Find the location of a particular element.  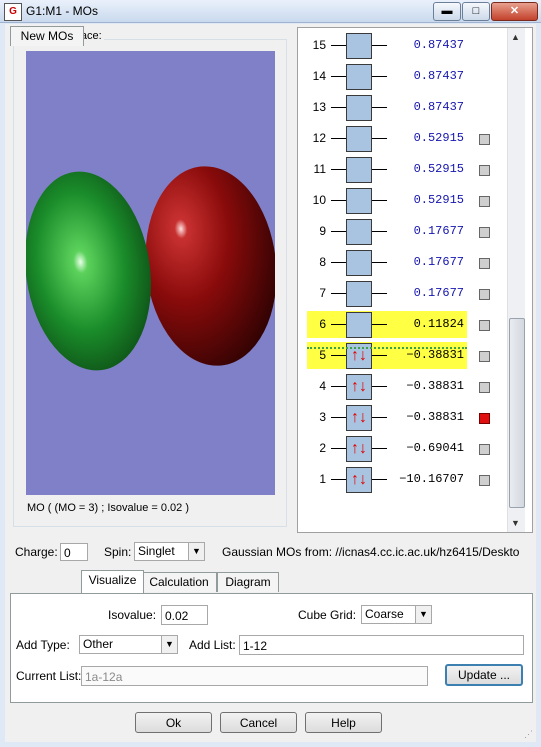

cancel-button: Cancel is located at coordinates (258, 722).